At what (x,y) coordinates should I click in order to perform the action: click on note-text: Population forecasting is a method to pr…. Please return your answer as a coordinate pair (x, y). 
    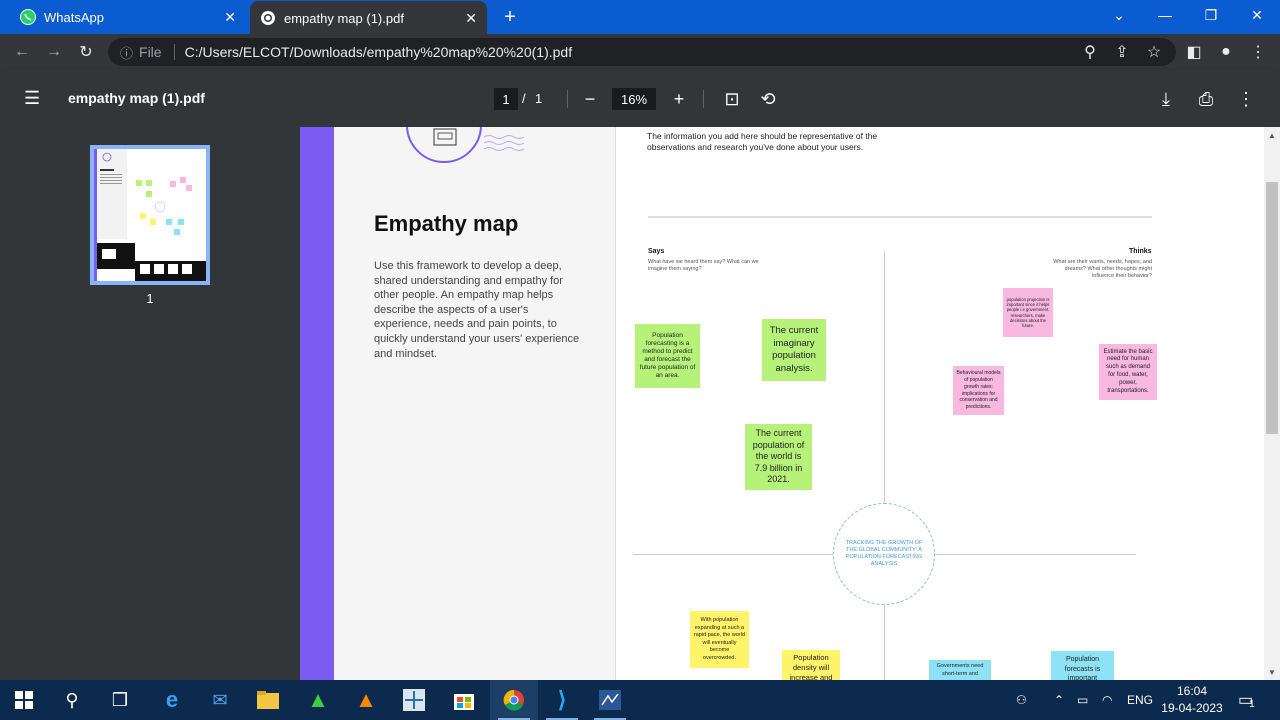
    Looking at the image, I should click on (667, 355).